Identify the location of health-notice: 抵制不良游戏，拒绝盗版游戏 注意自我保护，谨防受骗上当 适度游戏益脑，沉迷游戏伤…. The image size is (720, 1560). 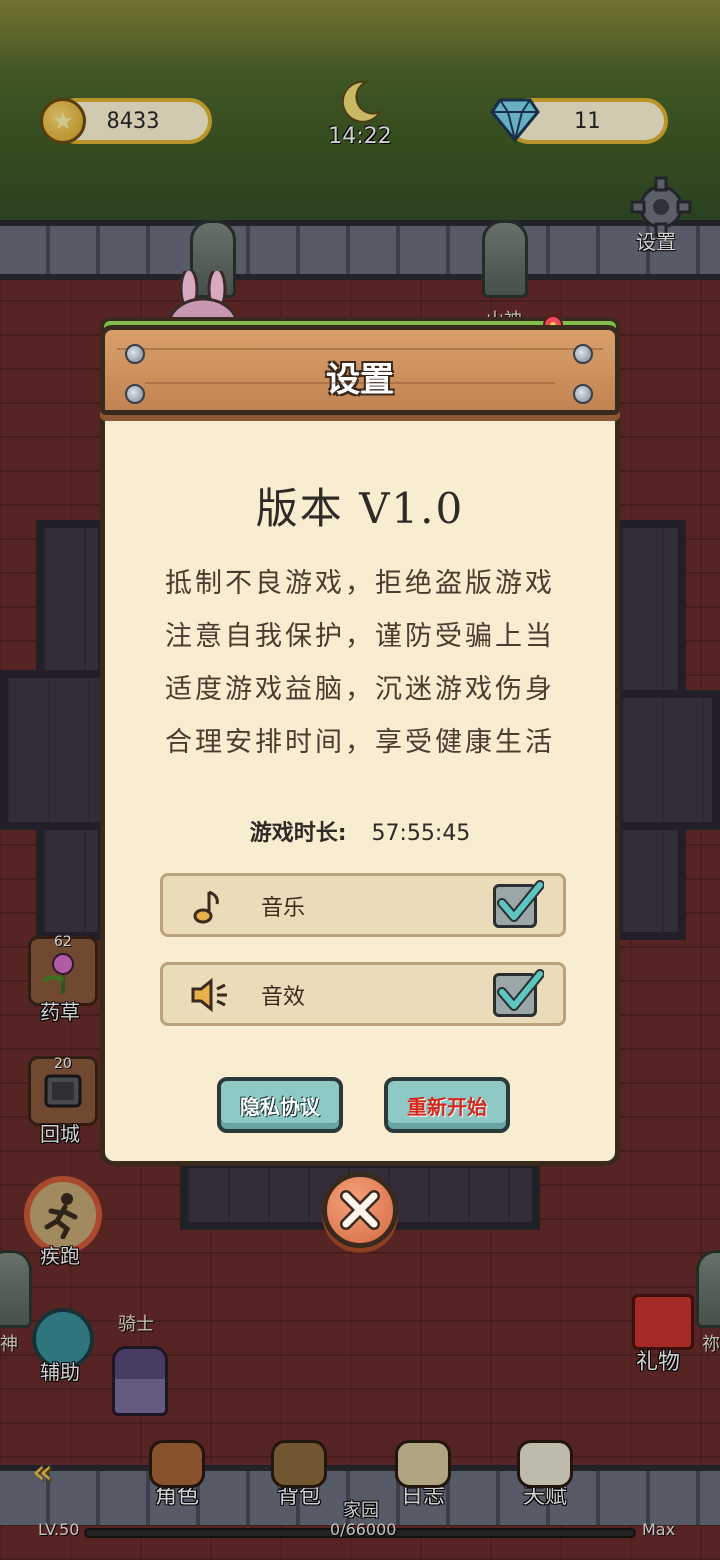
(360, 663).